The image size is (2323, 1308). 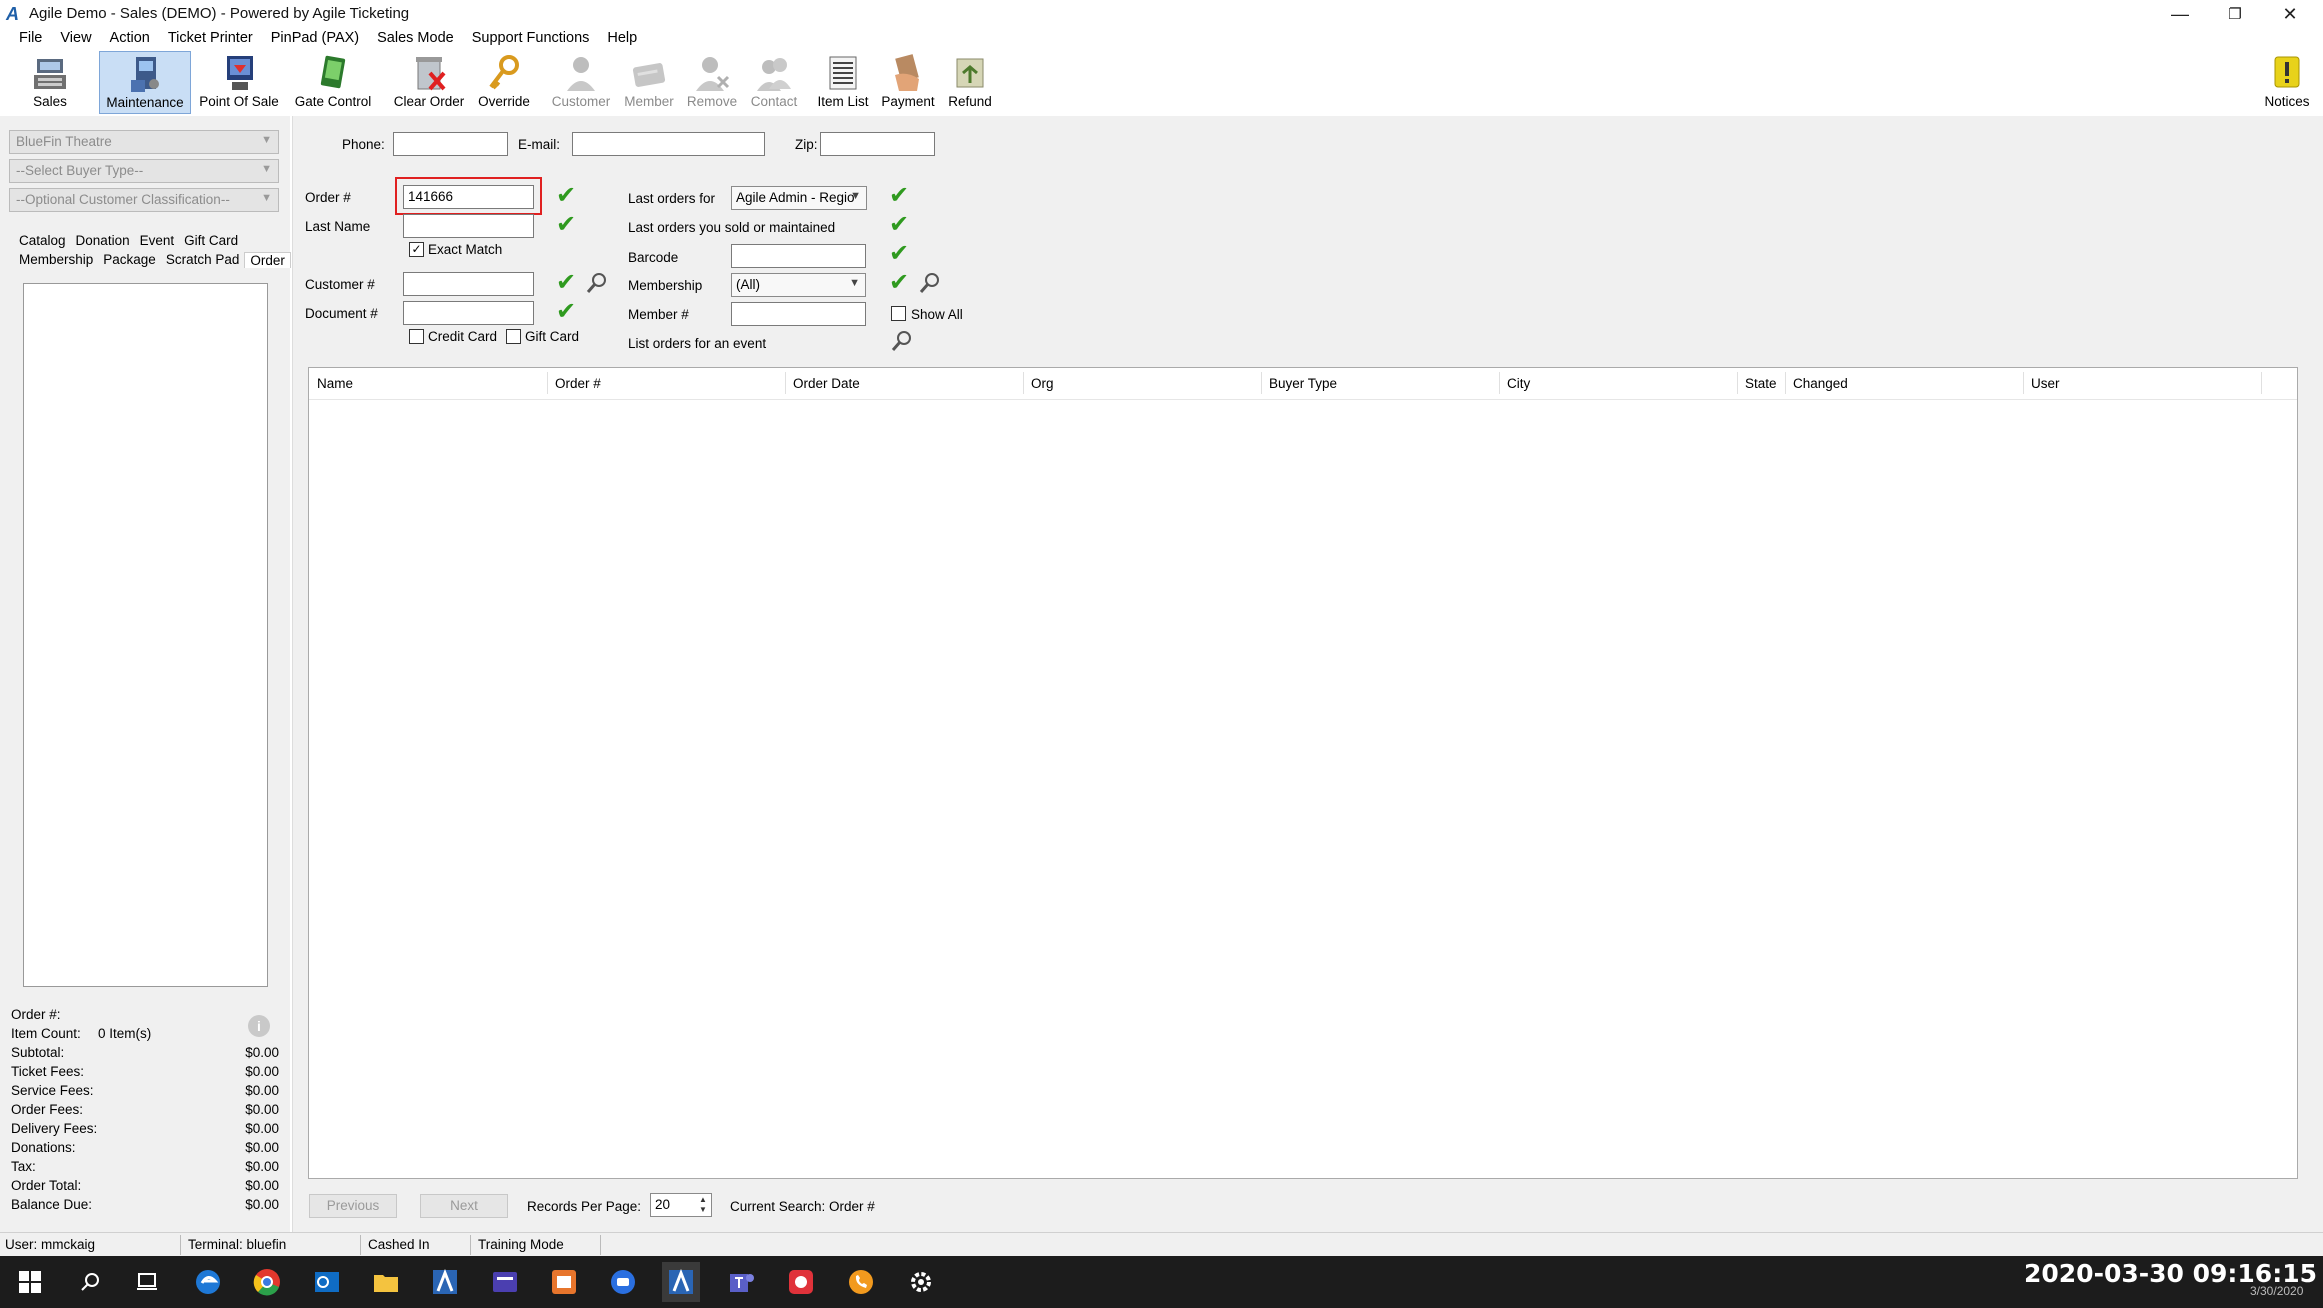 I want to click on member-button: Member, so click(x=649, y=82).